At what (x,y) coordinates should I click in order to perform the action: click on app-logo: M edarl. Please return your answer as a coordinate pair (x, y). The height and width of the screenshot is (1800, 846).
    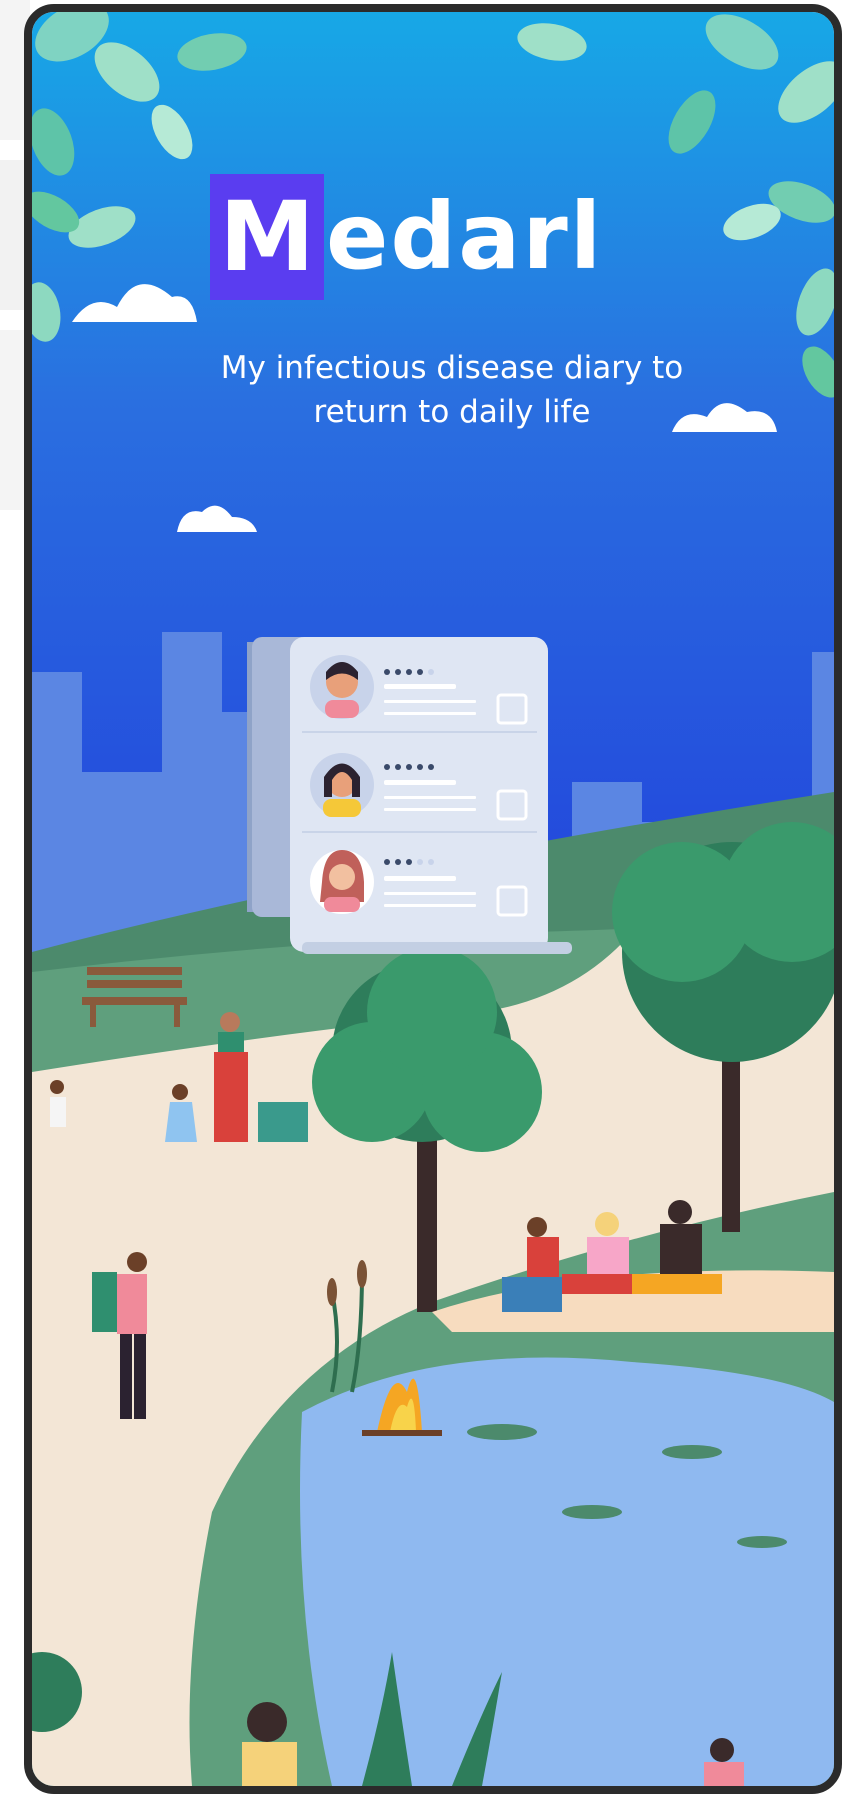
    Looking at the image, I should click on (407, 237).